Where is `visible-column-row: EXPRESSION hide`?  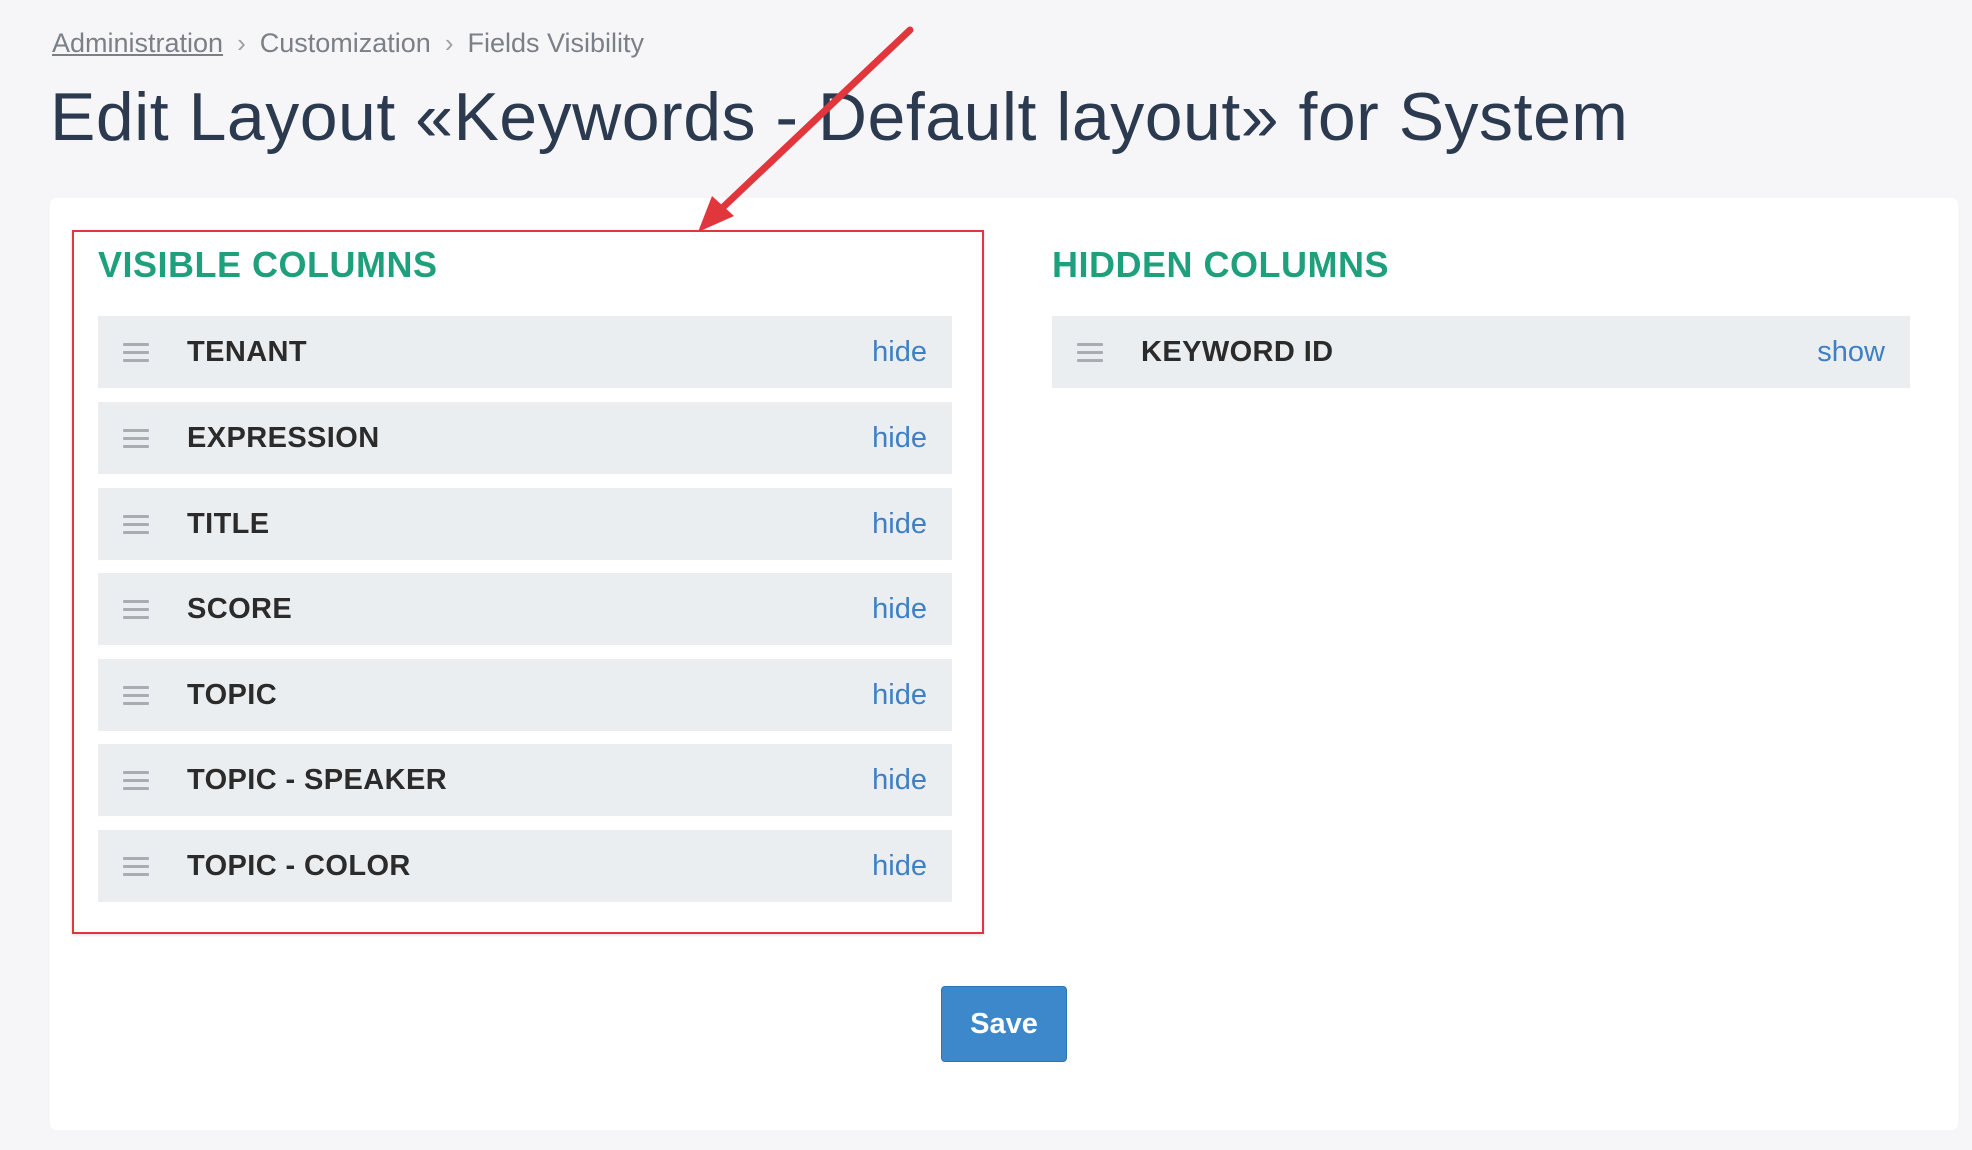
visible-column-row: EXPRESSION hide is located at coordinates (525, 438).